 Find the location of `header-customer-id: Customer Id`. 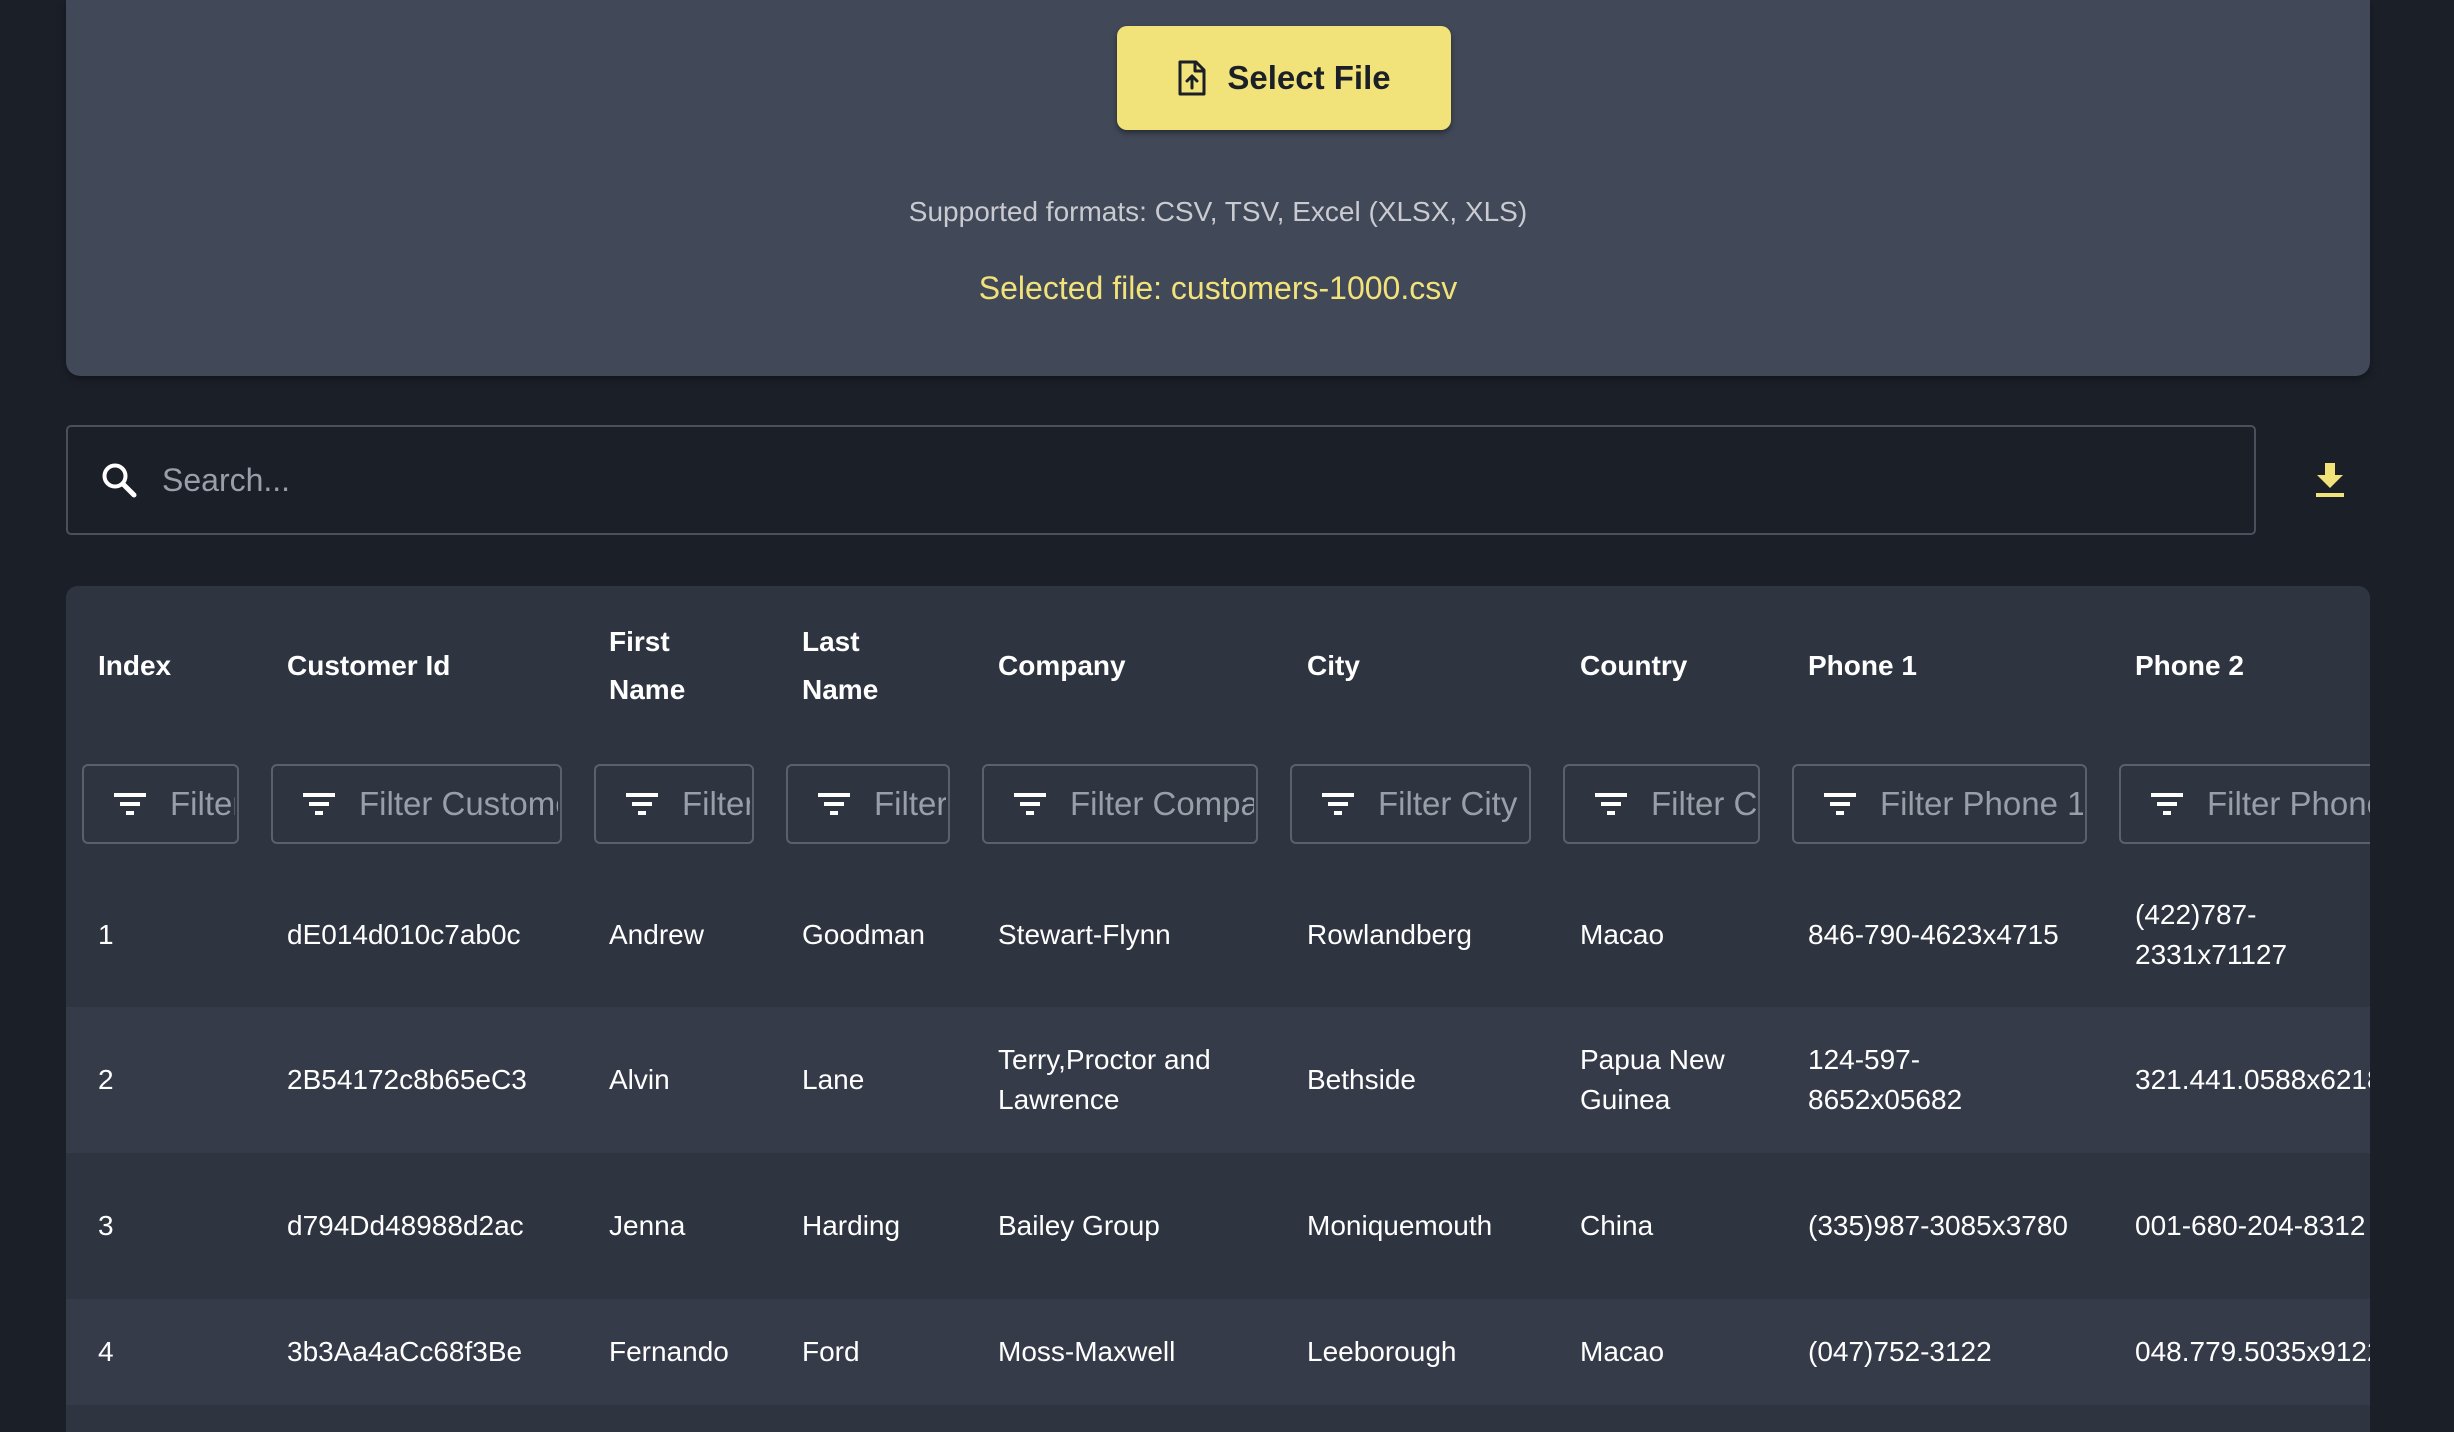

header-customer-id: Customer Id is located at coordinates (427, 666).